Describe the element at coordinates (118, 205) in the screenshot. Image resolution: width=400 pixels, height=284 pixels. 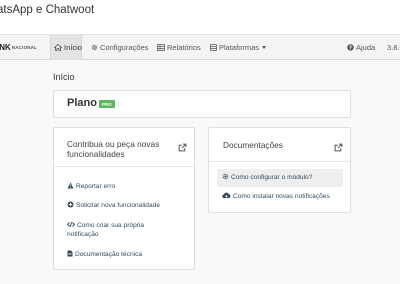
I see `link-label: Solicitar nova funcionalidade` at that location.